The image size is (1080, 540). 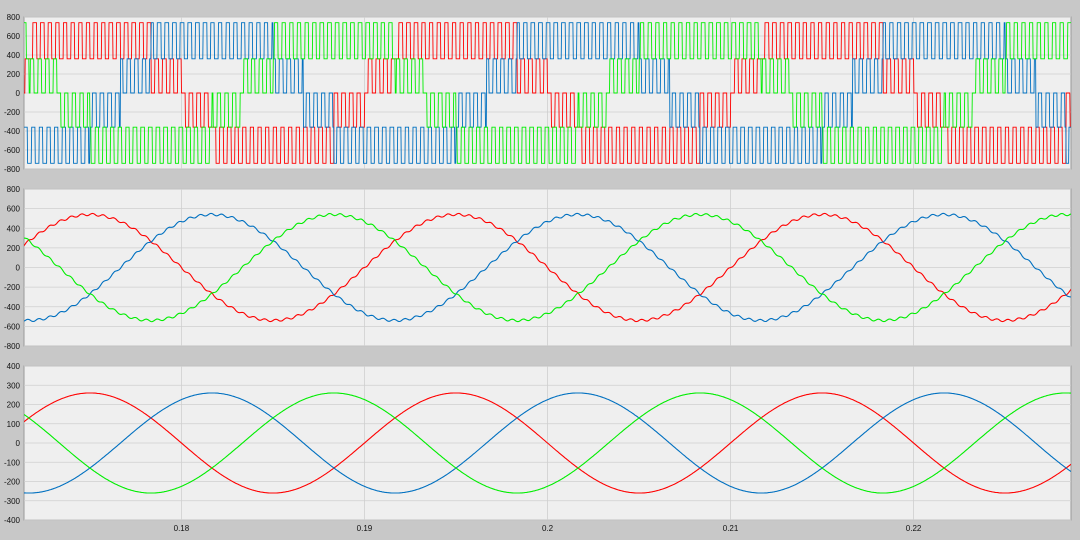 What do you see at coordinates (12, 462) in the screenshot?
I see `y-tick-label: -100` at bounding box center [12, 462].